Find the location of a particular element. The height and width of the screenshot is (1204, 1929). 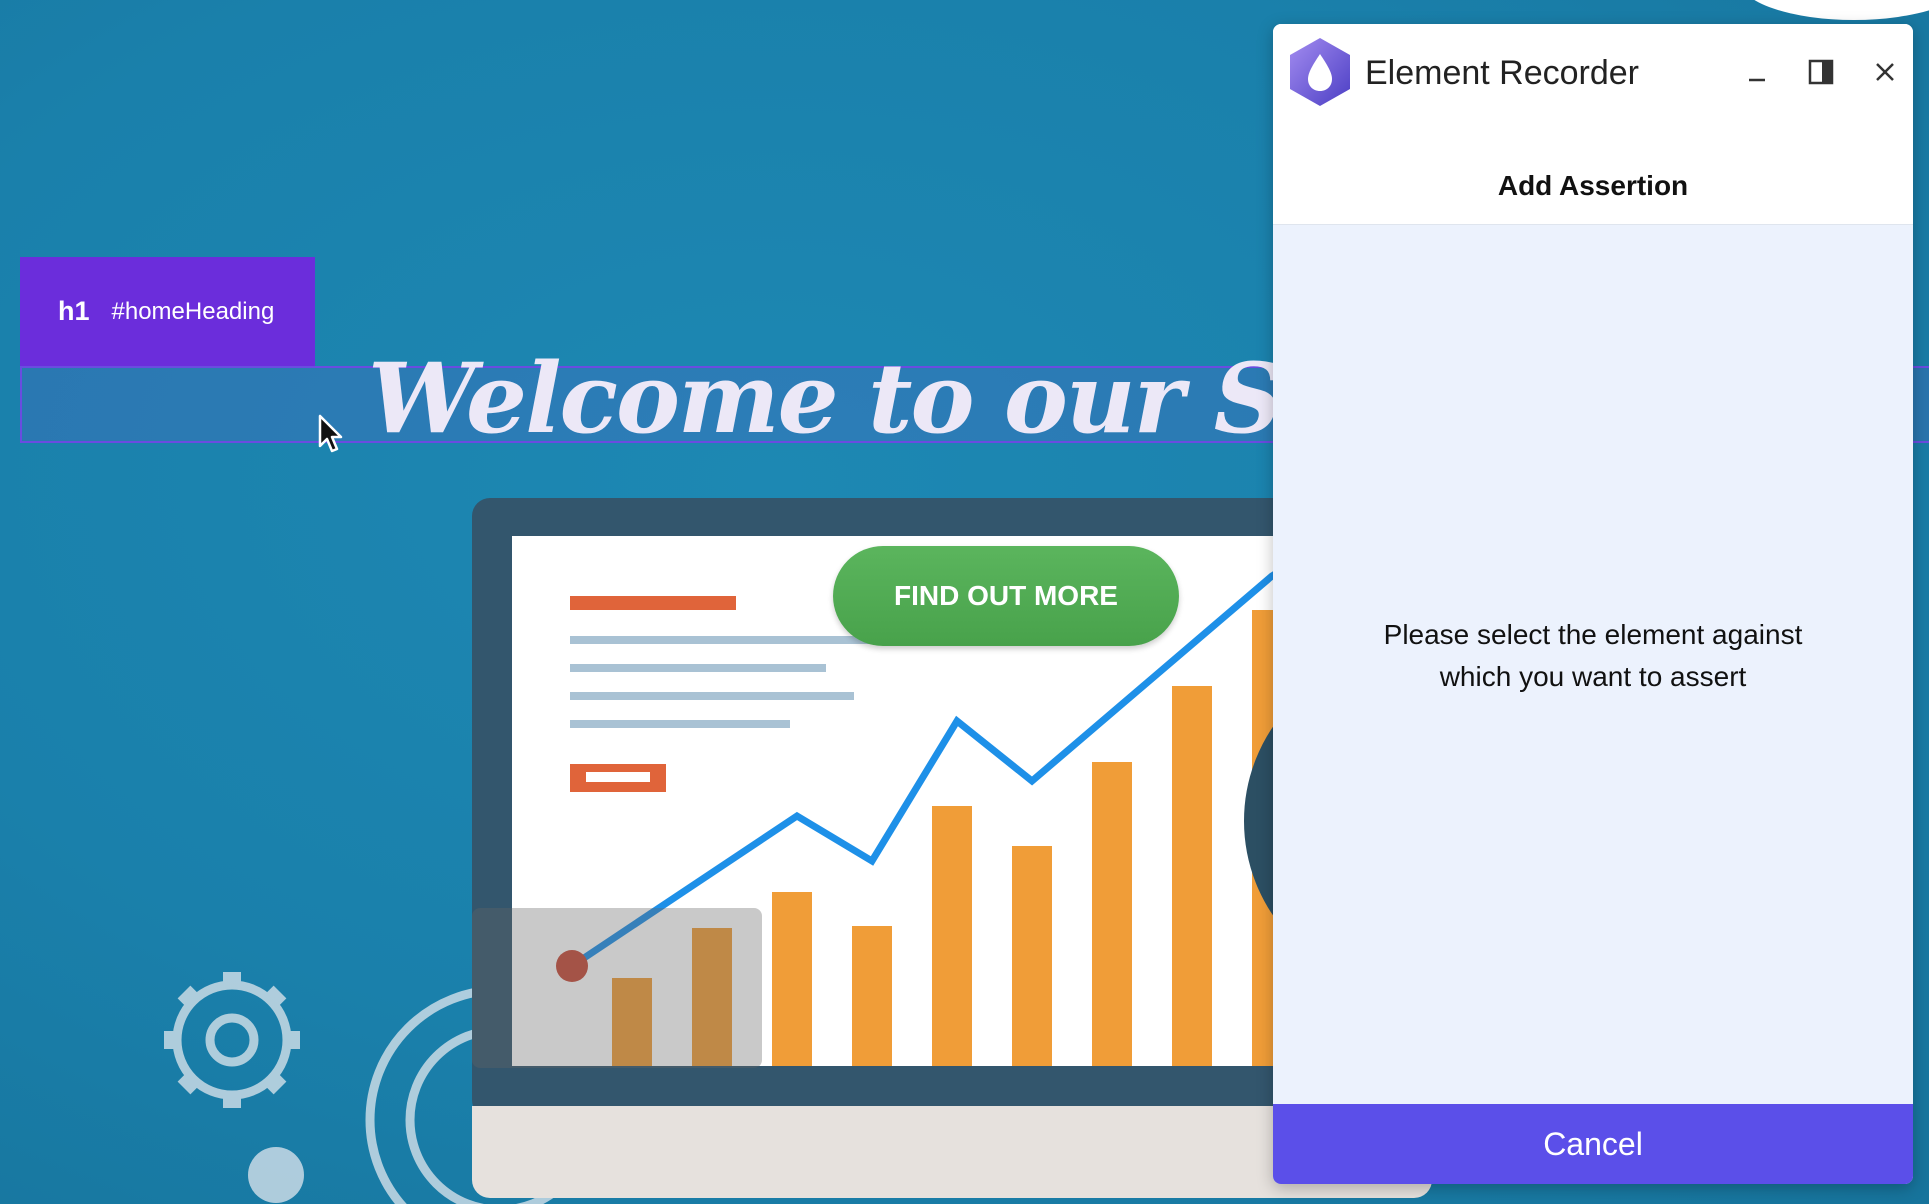

close-button is located at coordinates (1885, 72).